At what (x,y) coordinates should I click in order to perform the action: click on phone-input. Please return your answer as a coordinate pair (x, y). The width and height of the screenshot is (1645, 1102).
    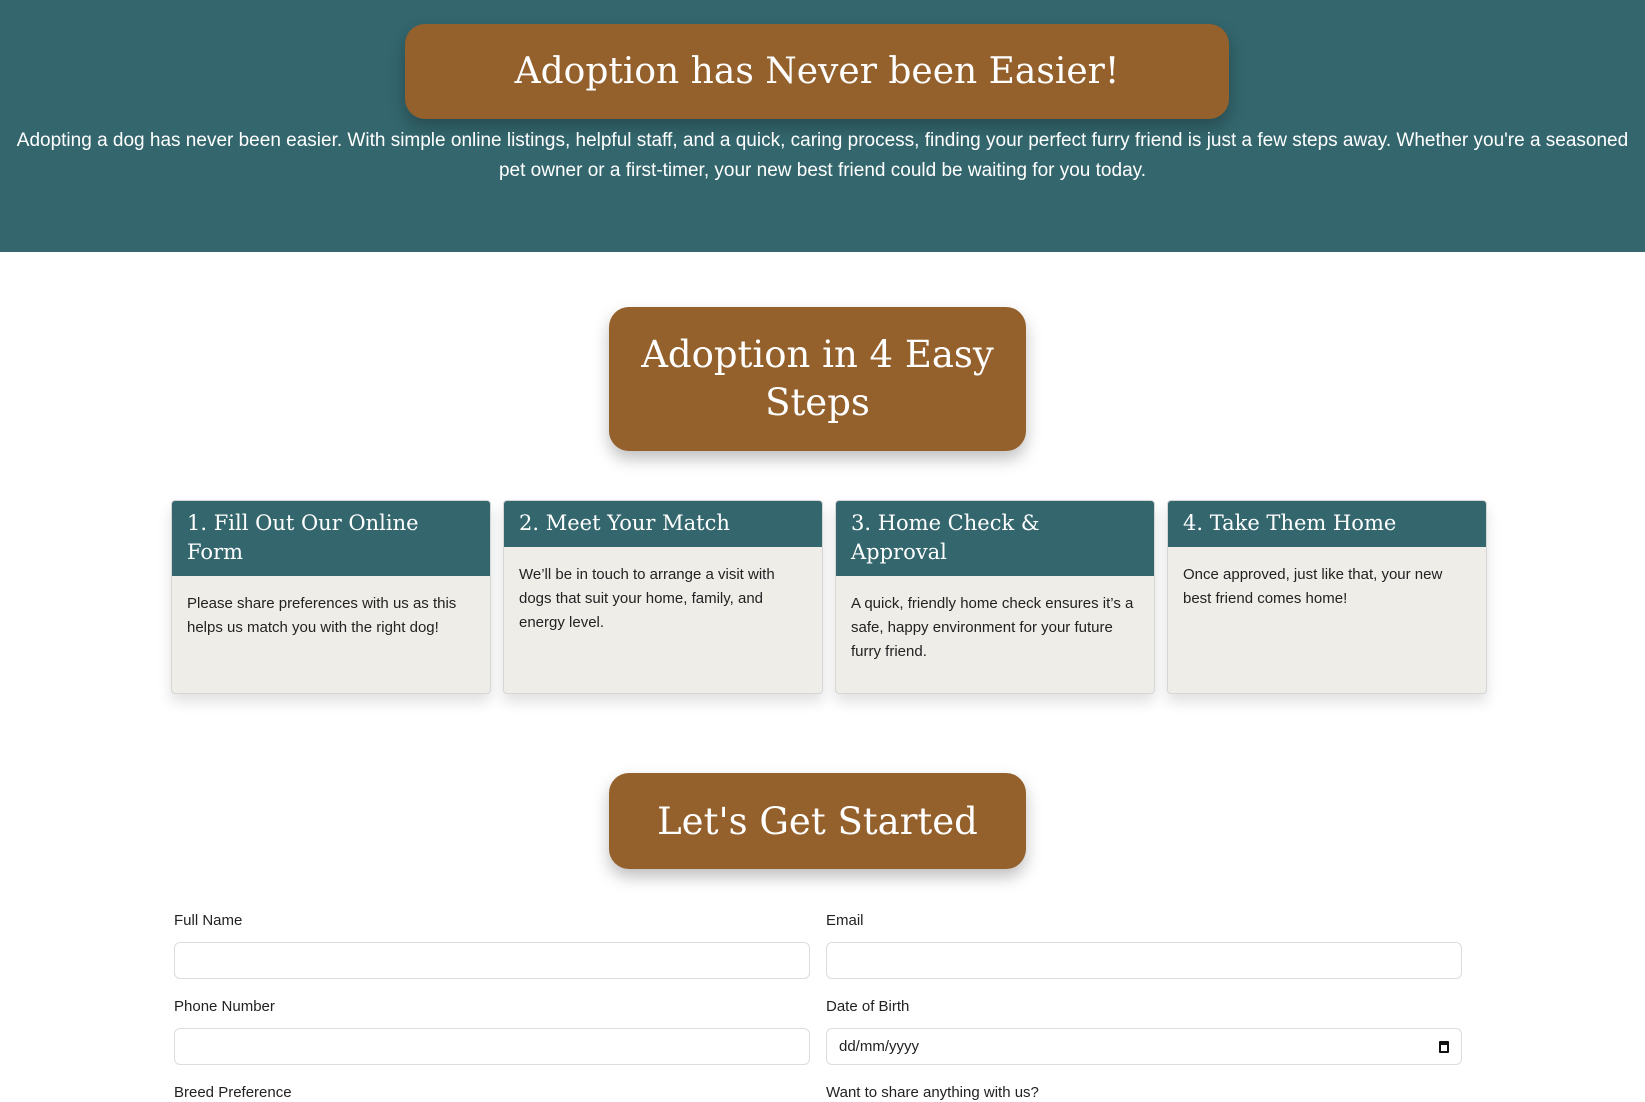
    Looking at the image, I should click on (492, 1046).